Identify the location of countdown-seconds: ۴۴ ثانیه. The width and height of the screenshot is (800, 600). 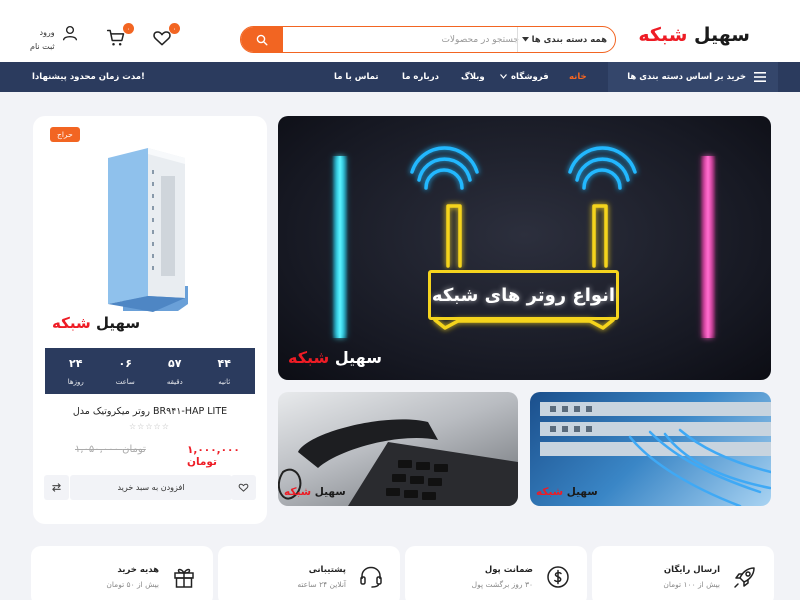
(224, 371).